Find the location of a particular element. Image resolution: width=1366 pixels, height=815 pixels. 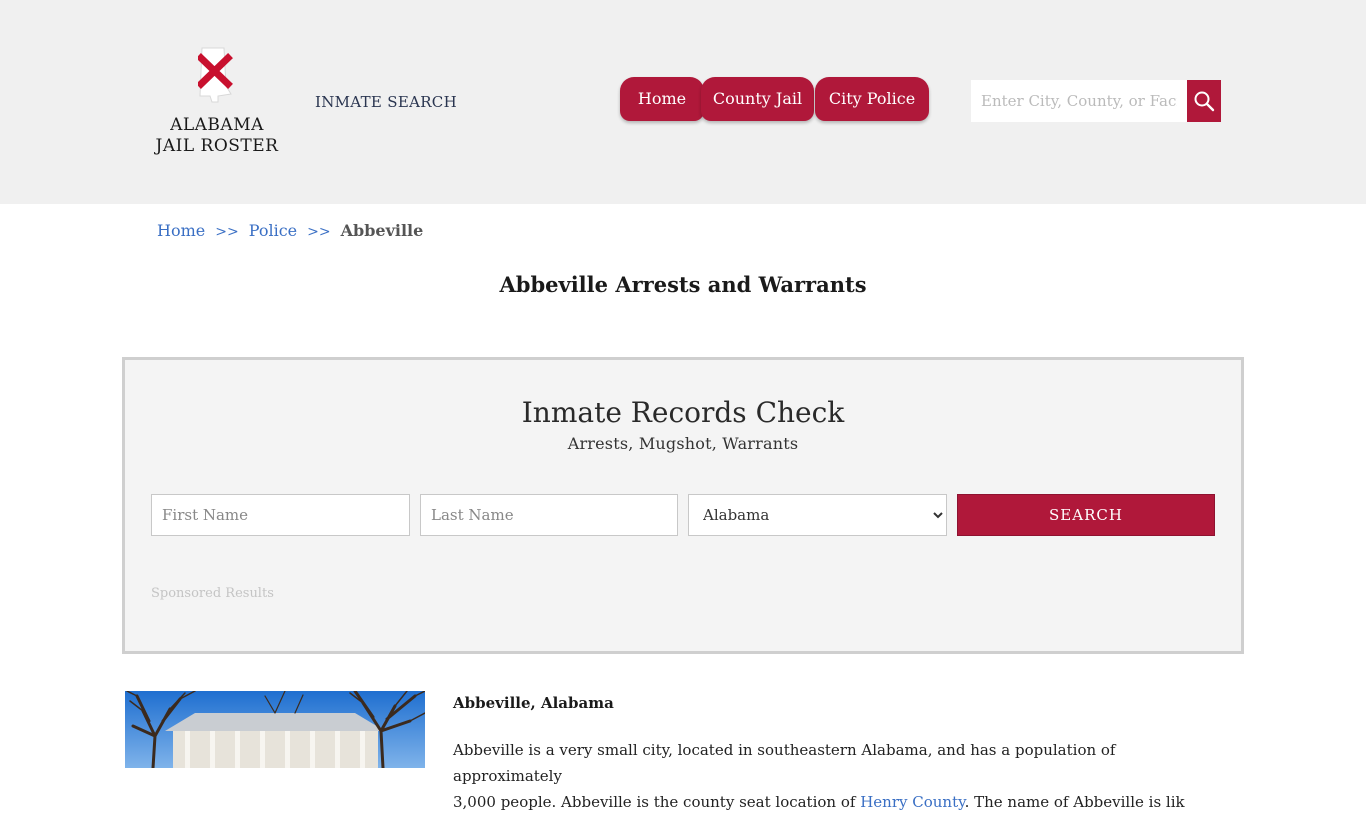

courthouse-photo-image is located at coordinates (275, 729).